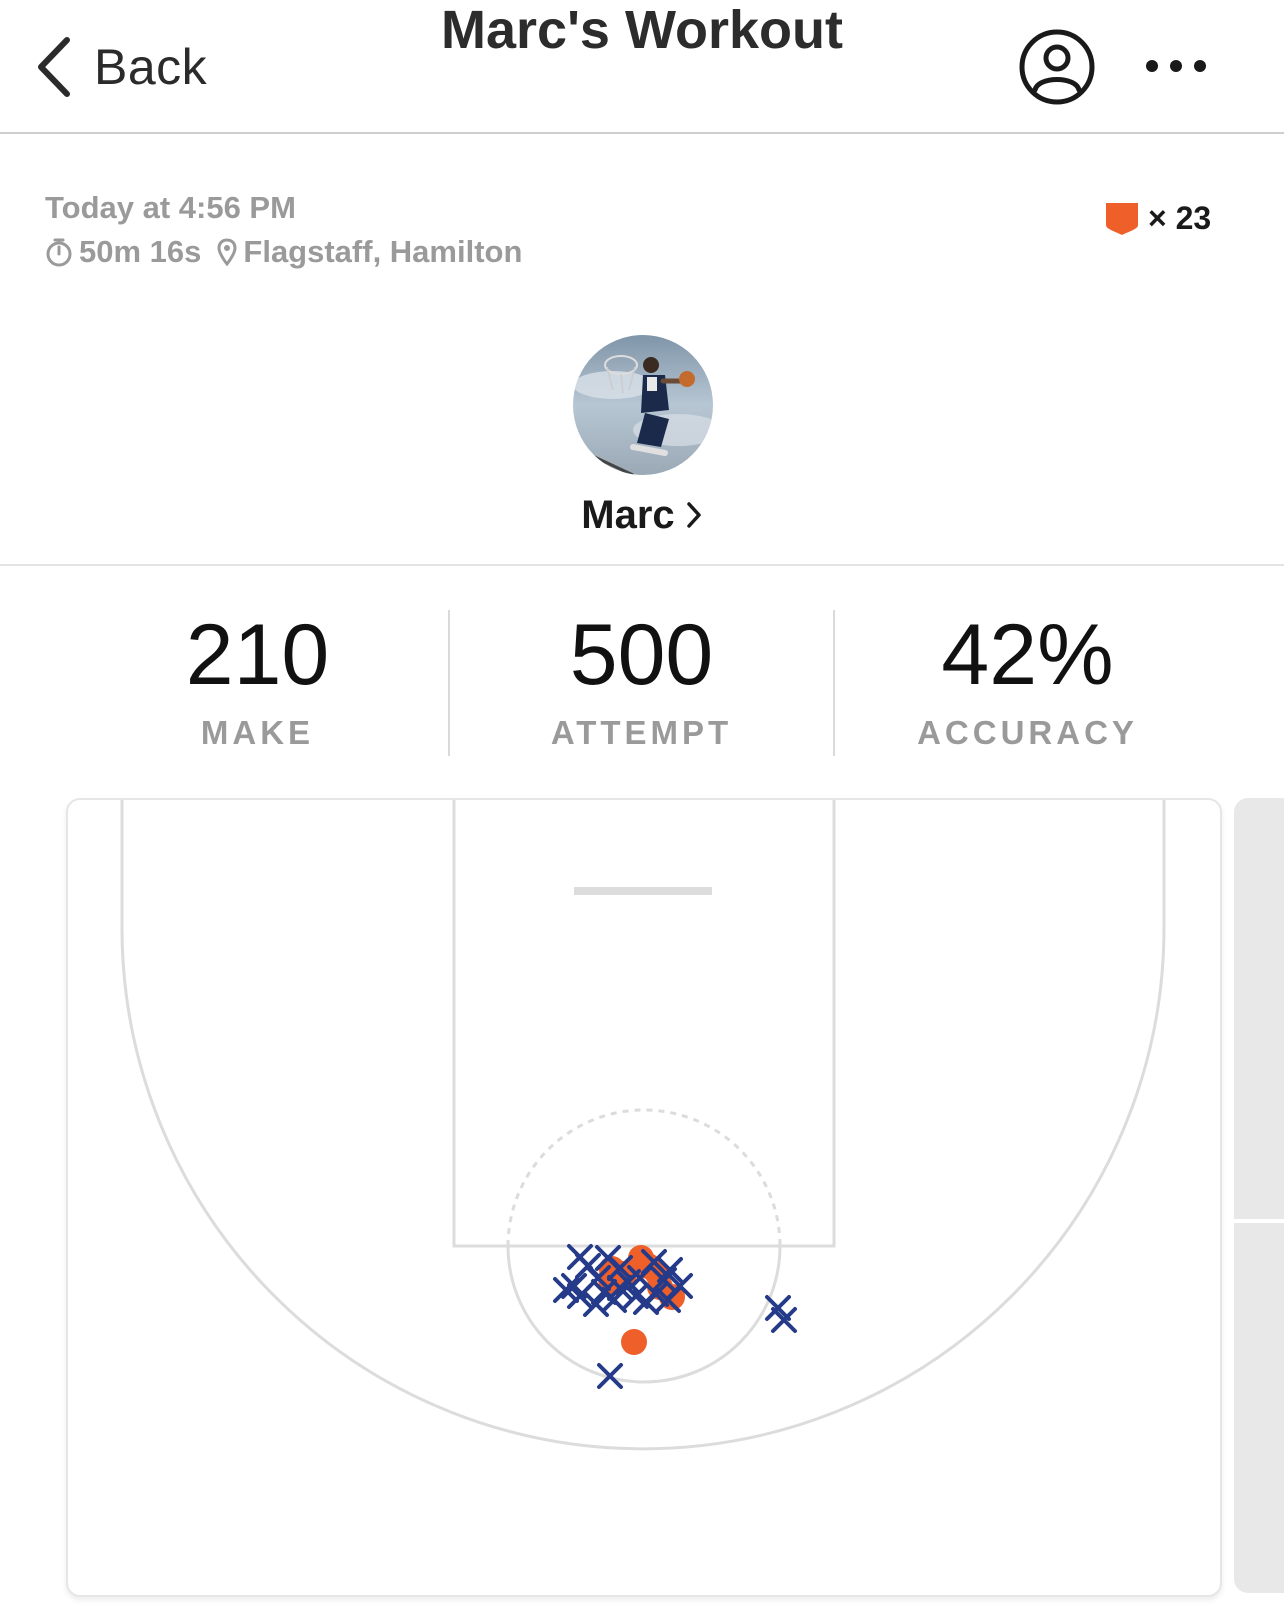 This screenshot has width=1284, height=1615. Describe the element at coordinates (644, 1177) in the screenshot. I see `free-throw-circle-dashed` at that location.